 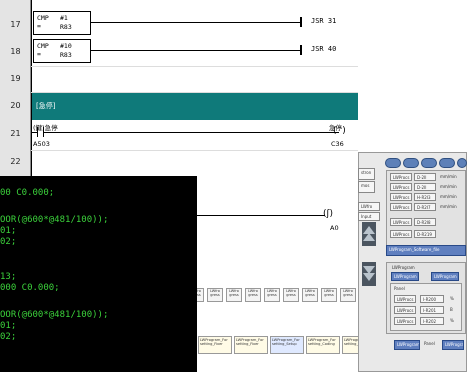 What do you see at coordinates (195, 106) in the screenshot?
I see `section-header: [急停]` at bounding box center [195, 106].